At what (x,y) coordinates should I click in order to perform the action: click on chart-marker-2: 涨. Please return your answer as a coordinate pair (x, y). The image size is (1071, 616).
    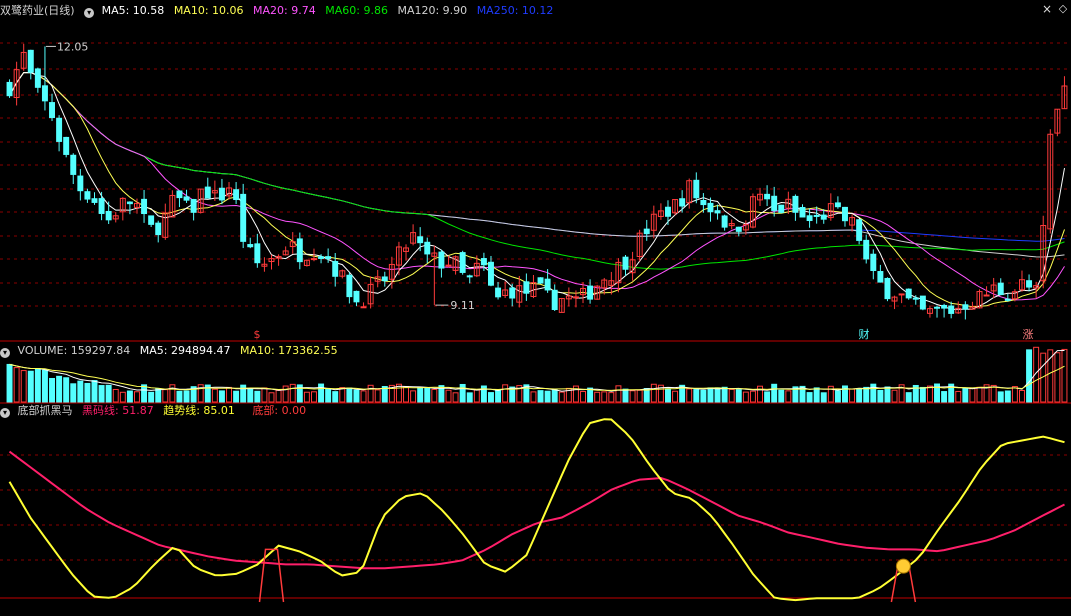
    Looking at the image, I should click on (1028, 334).